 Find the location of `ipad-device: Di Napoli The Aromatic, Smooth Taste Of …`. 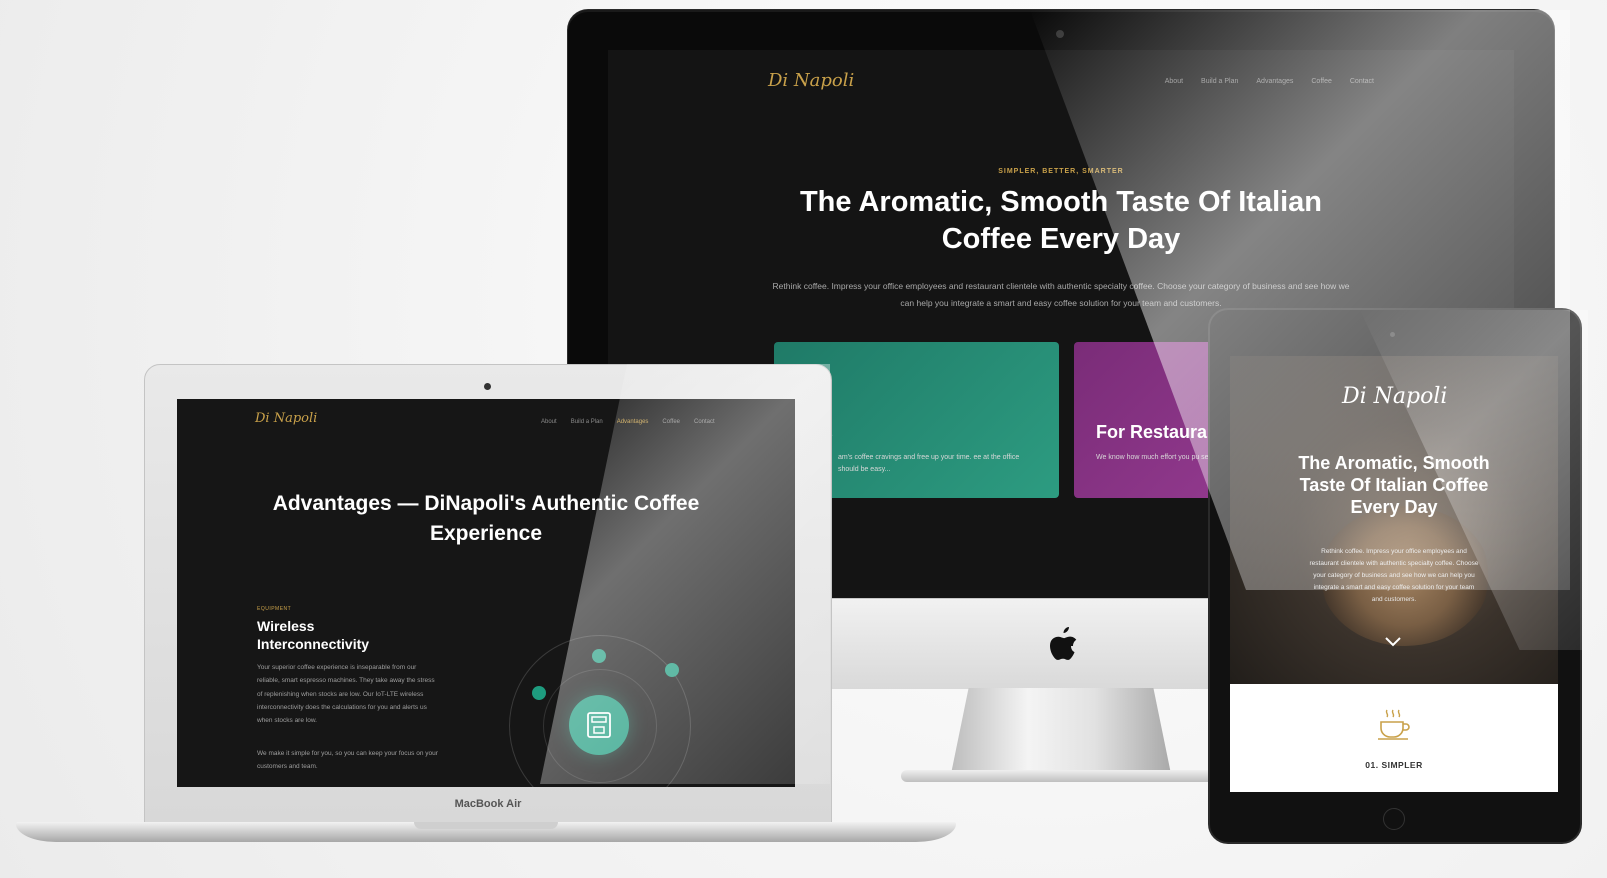

ipad-device: Di Napoli The Aromatic, Smooth Taste Of … is located at coordinates (1395, 576).